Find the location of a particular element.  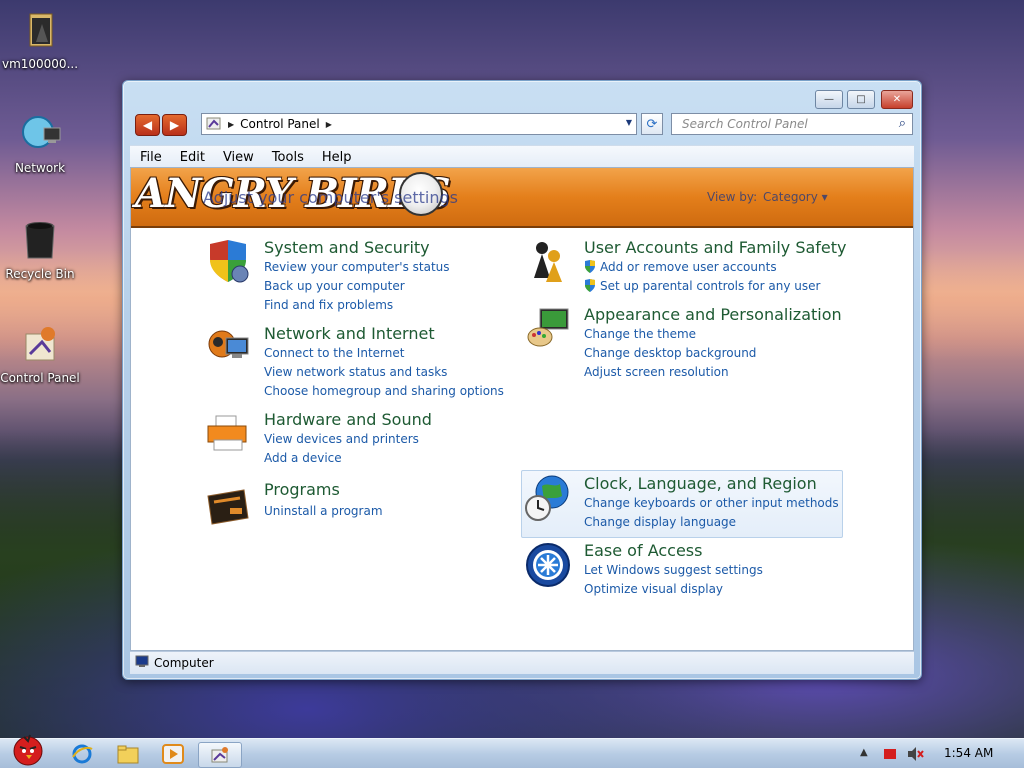

address-bar: ▶ Control Panel ▶ ▼ is located at coordinates (419, 124).